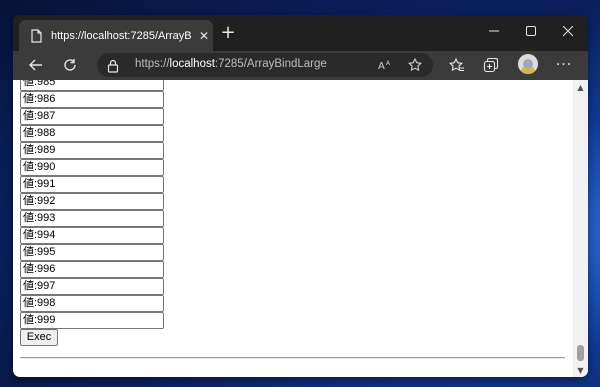 This screenshot has width=600, height=387. Describe the element at coordinates (92, 99) in the screenshot. I see `value-input: 値:986` at that location.